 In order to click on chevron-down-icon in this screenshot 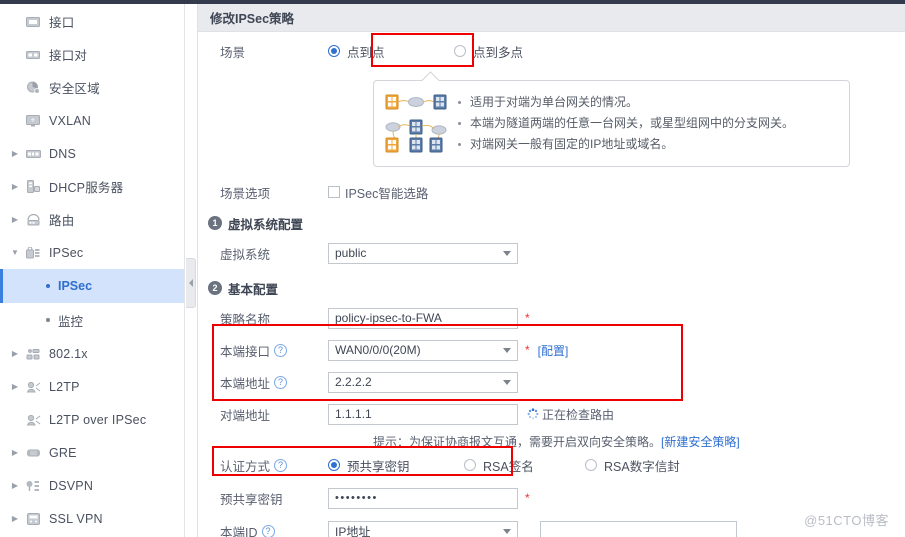, I will do `click(507, 253)`.